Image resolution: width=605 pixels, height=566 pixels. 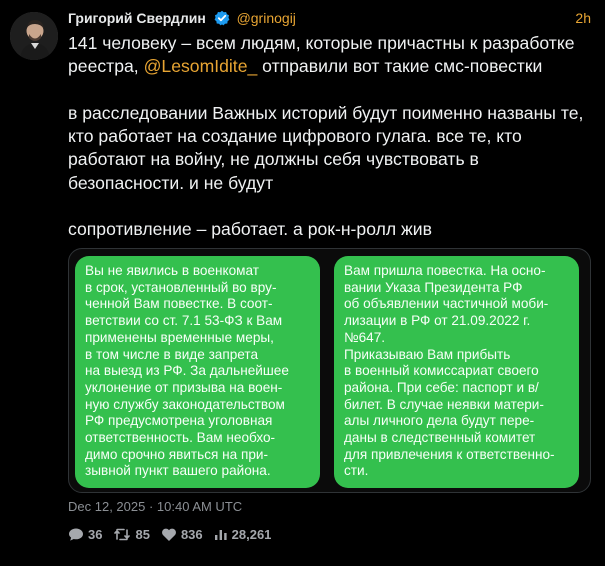 I want to click on views-stat: 28,261, so click(x=243, y=534).